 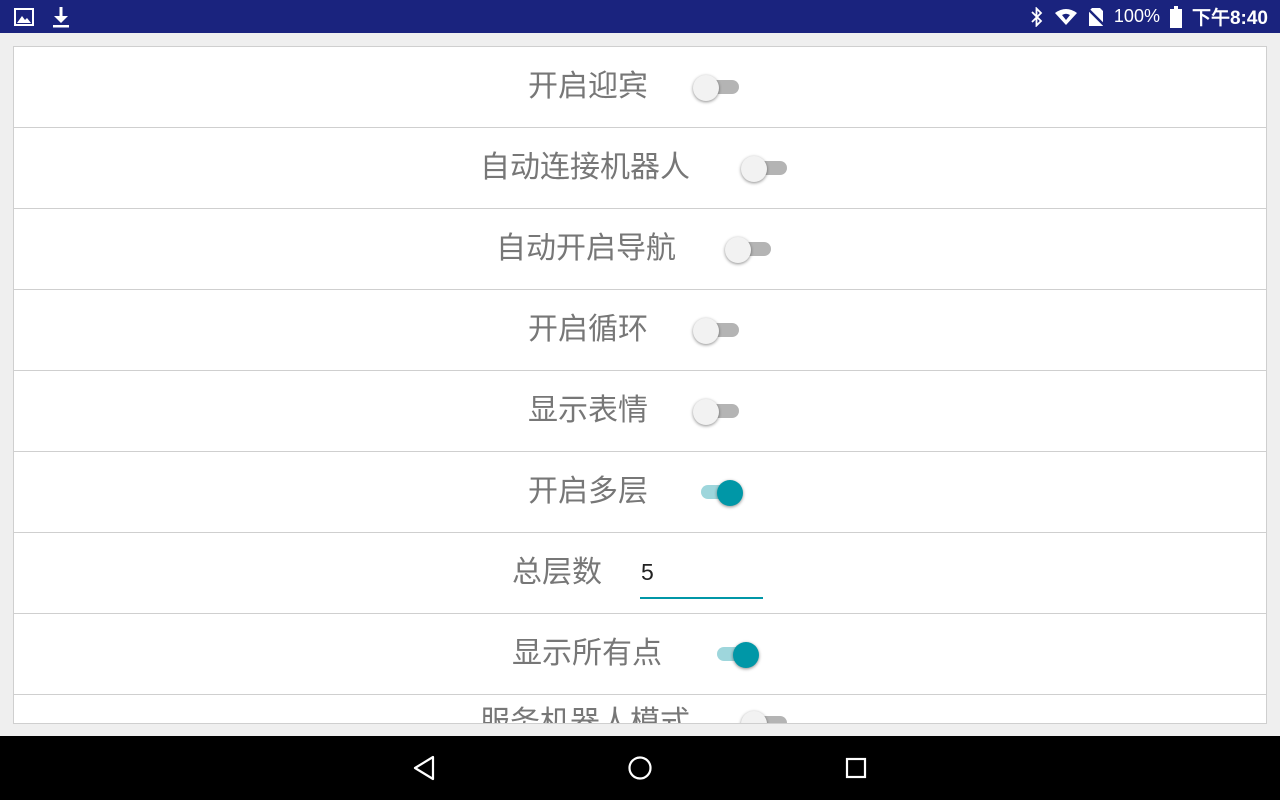 What do you see at coordinates (640, 16) in the screenshot?
I see `status-bar: 100% 下午8:40` at bounding box center [640, 16].